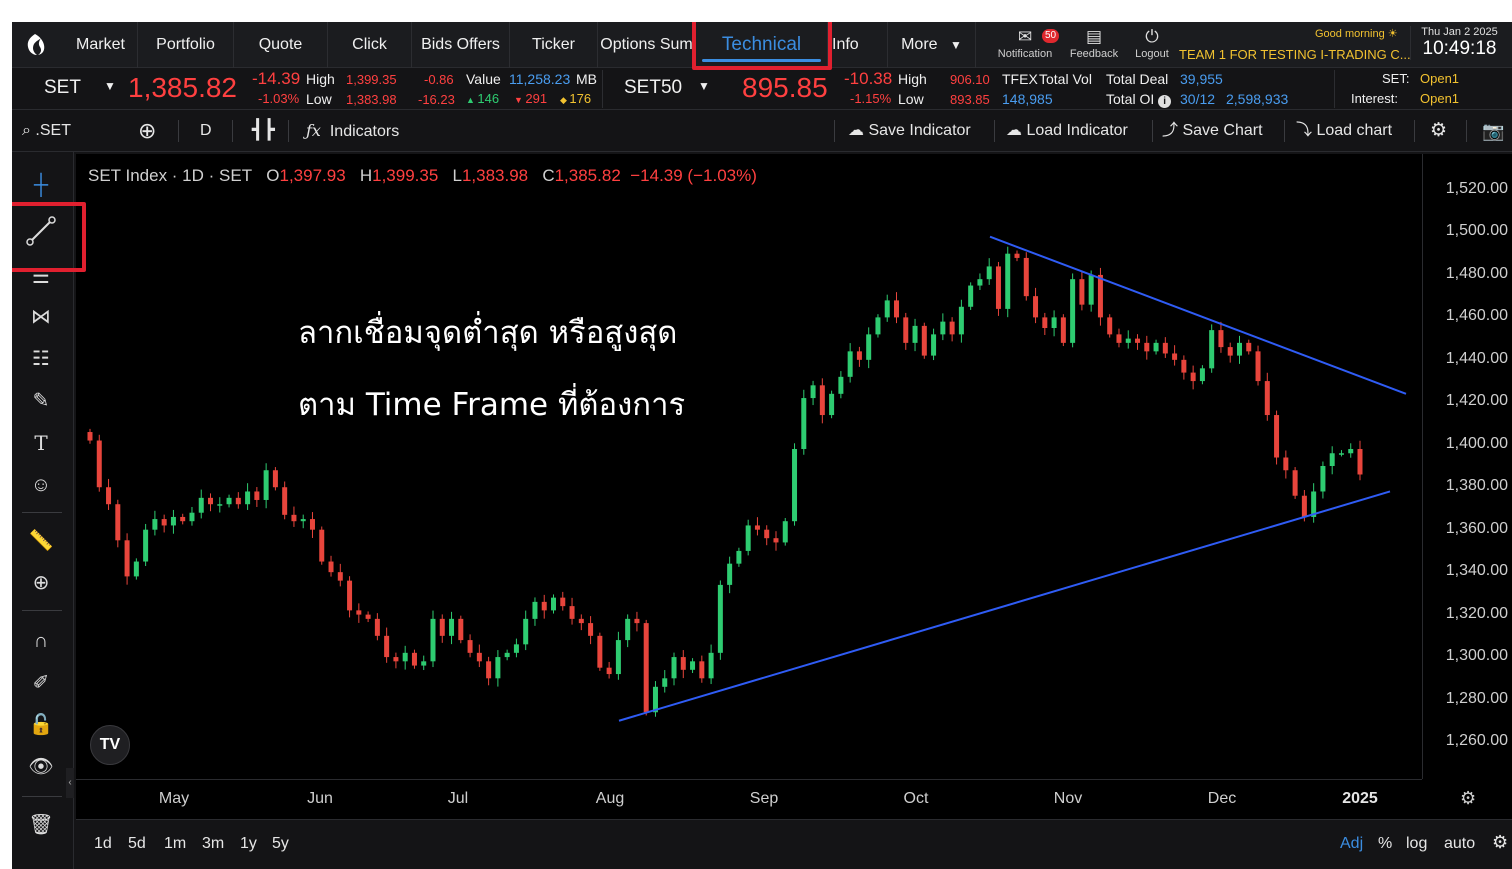 Image resolution: width=1512 pixels, height=869 pixels. What do you see at coordinates (461, 45) in the screenshot?
I see `nav-bids-offers: Bids Offers` at bounding box center [461, 45].